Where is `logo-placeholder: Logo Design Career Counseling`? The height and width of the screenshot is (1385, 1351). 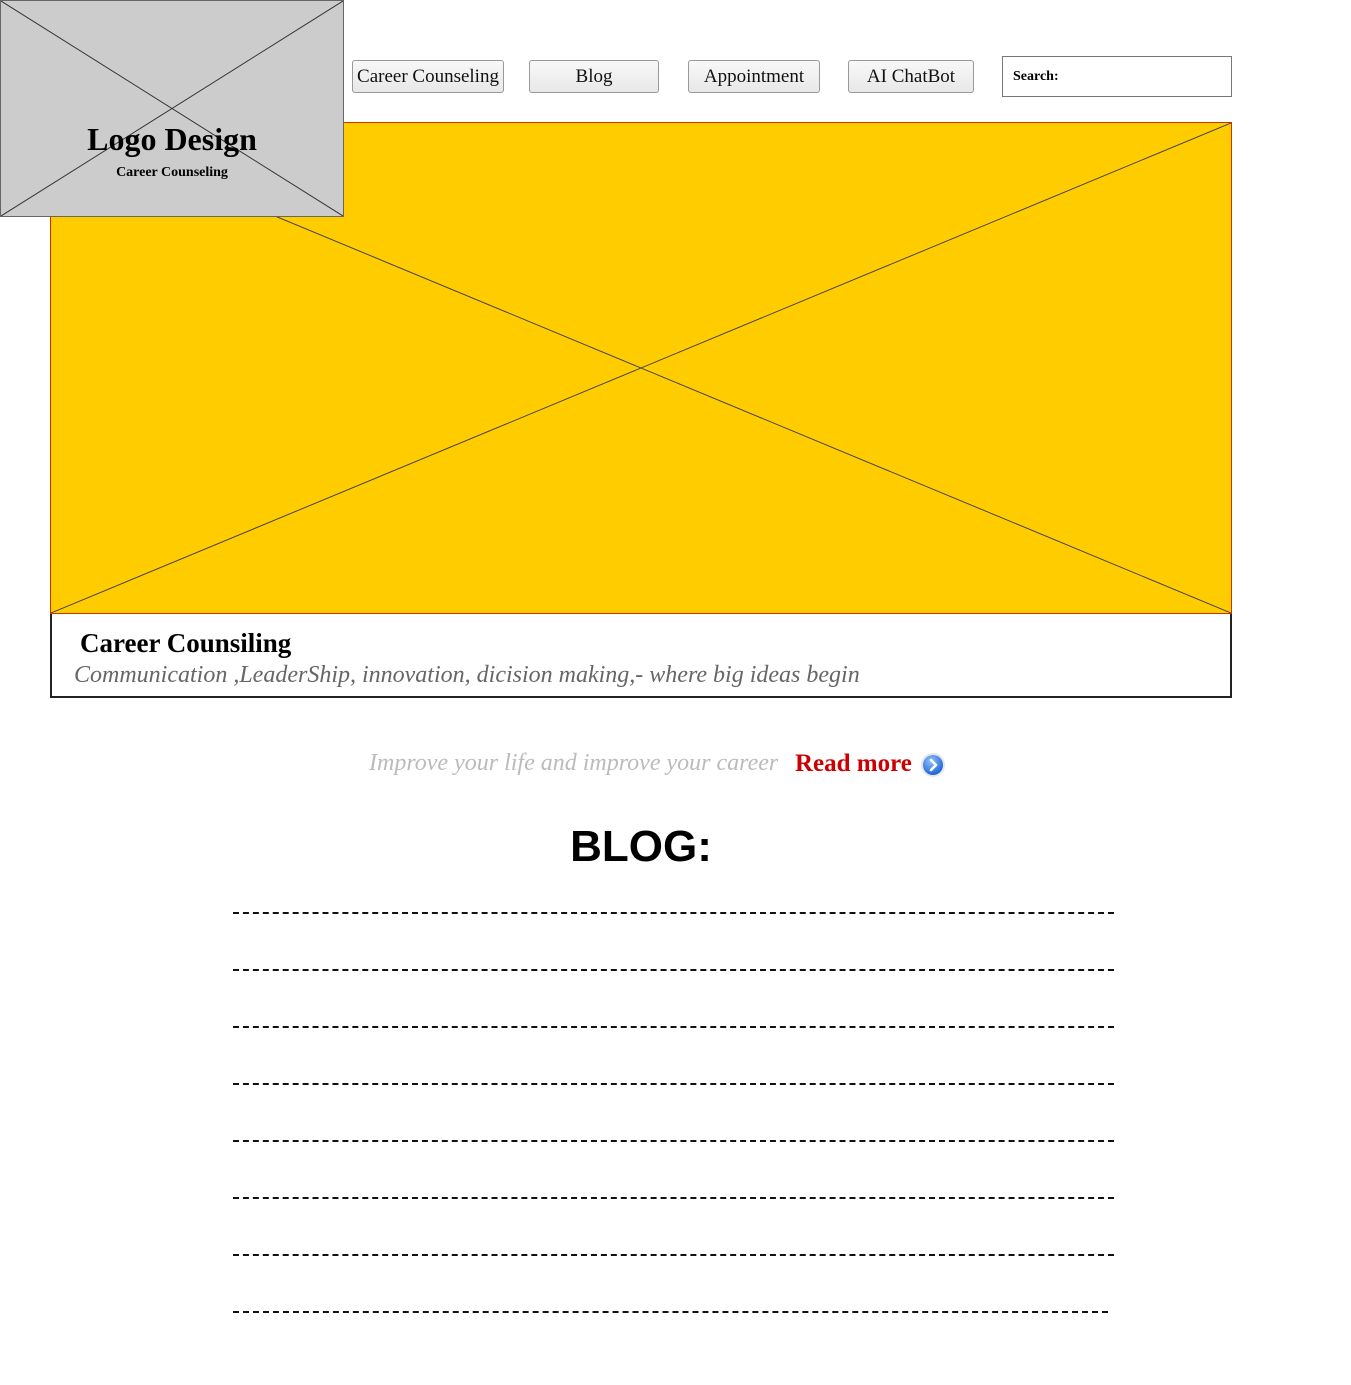
logo-placeholder: Logo Design Career Counseling is located at coordinates (172, 108).